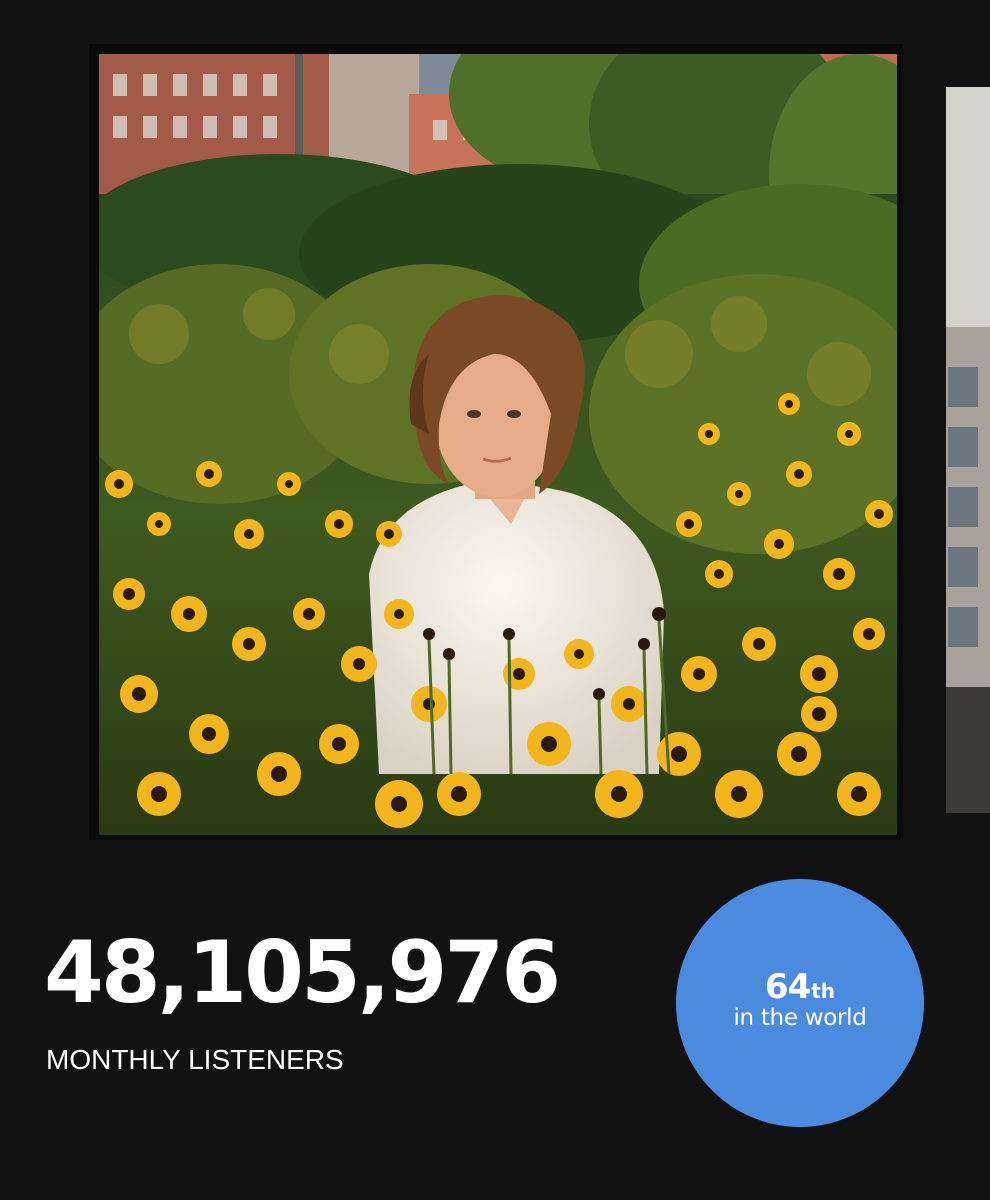 The width and height of the screenshot is (990, 1200). What do you see at coordinates (302, 973) in the screenshot?
I see `monthly-listeners-count: 48,105,976` at bounding box center [302, 973].